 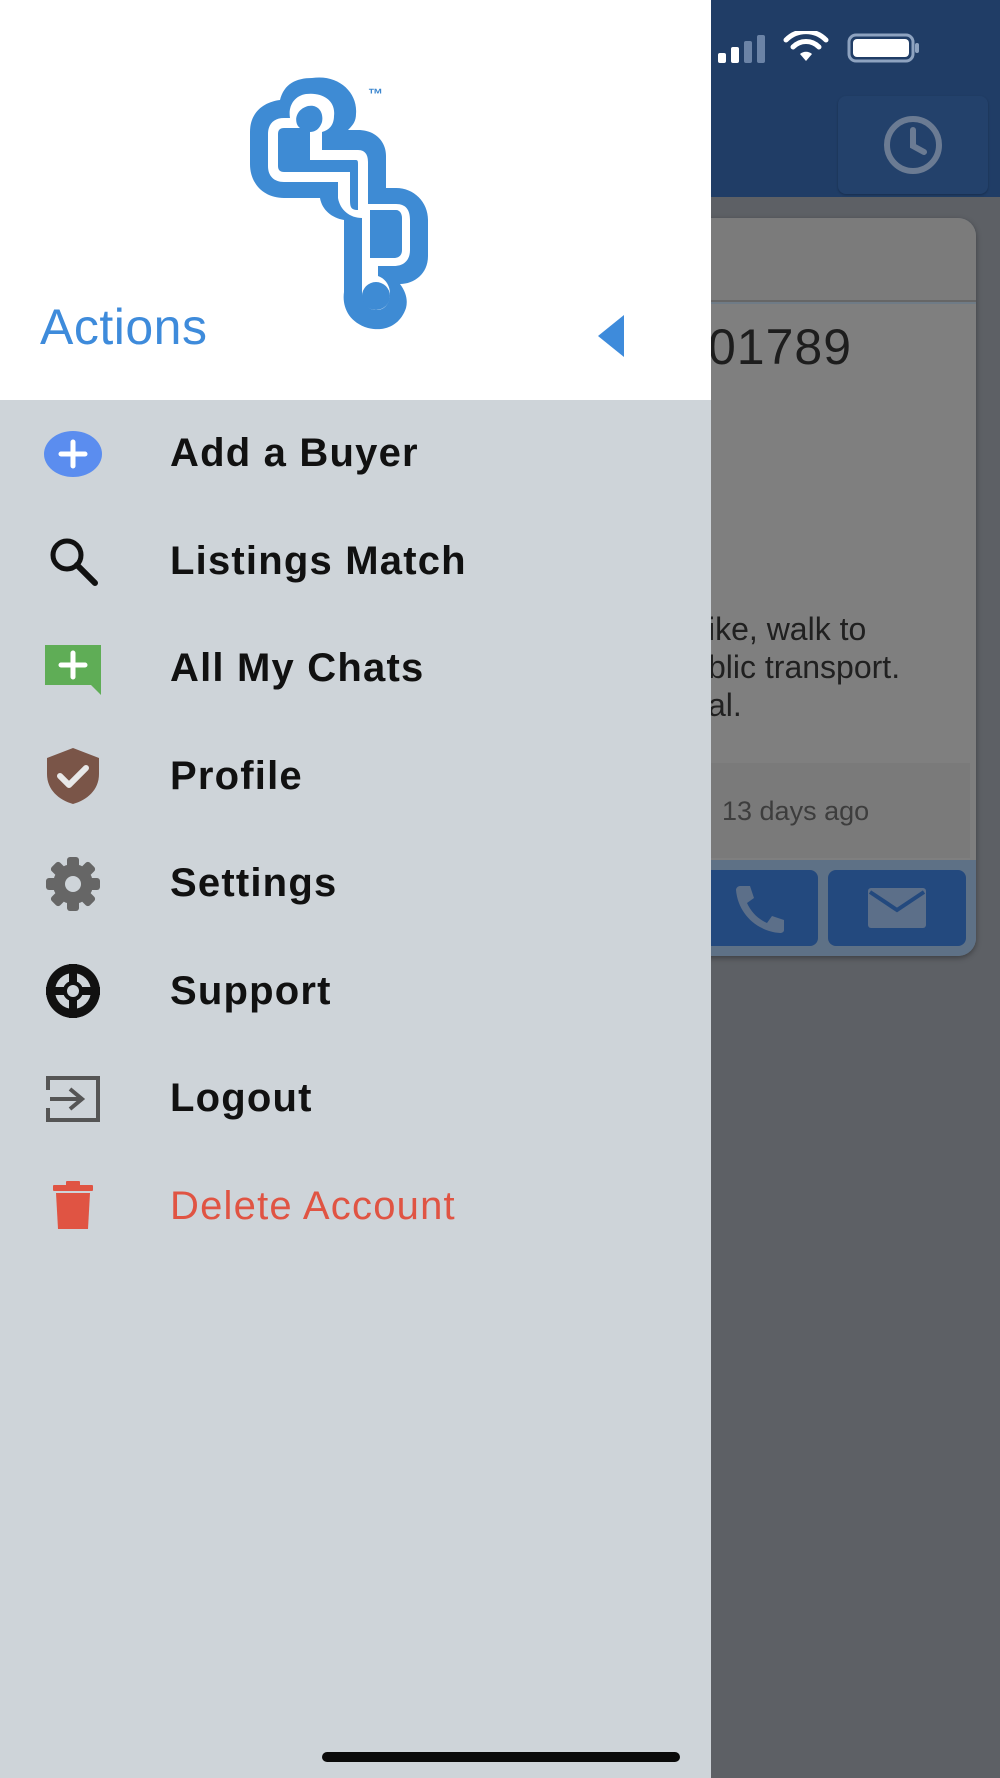 I want to click on collapse-drawer-button, so click(x=611, y=336).